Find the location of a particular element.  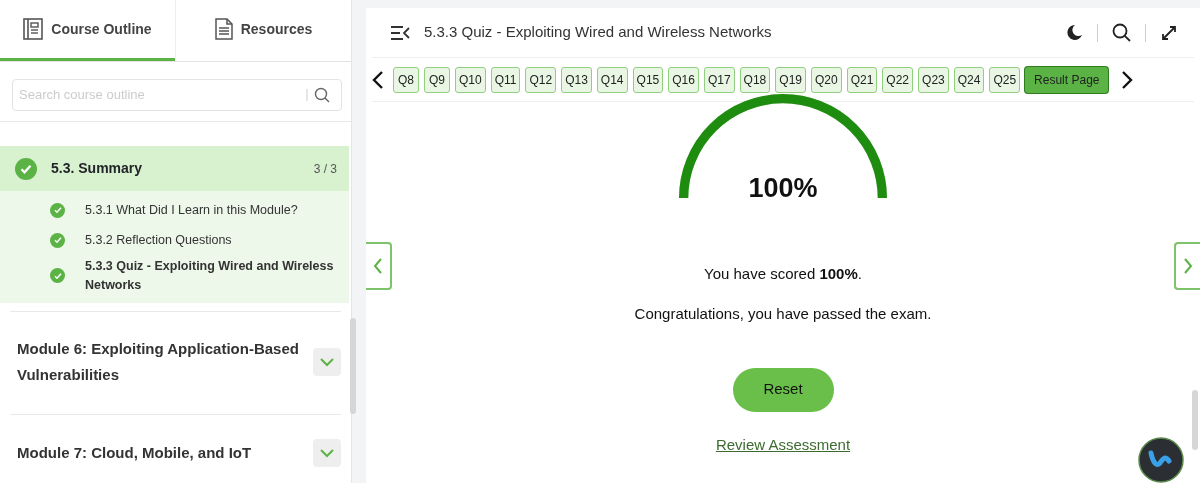

question-tab: Q21 is located at coordinates (862, 79).